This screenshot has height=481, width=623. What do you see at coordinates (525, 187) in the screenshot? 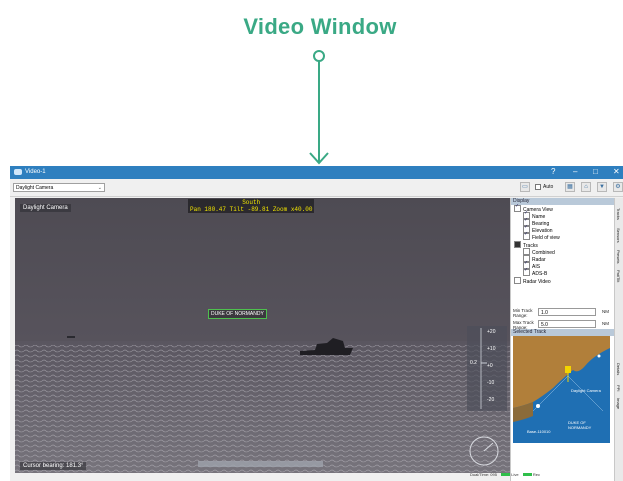
I see `snapshot-button: ▭` at bounding box center [525, 187].